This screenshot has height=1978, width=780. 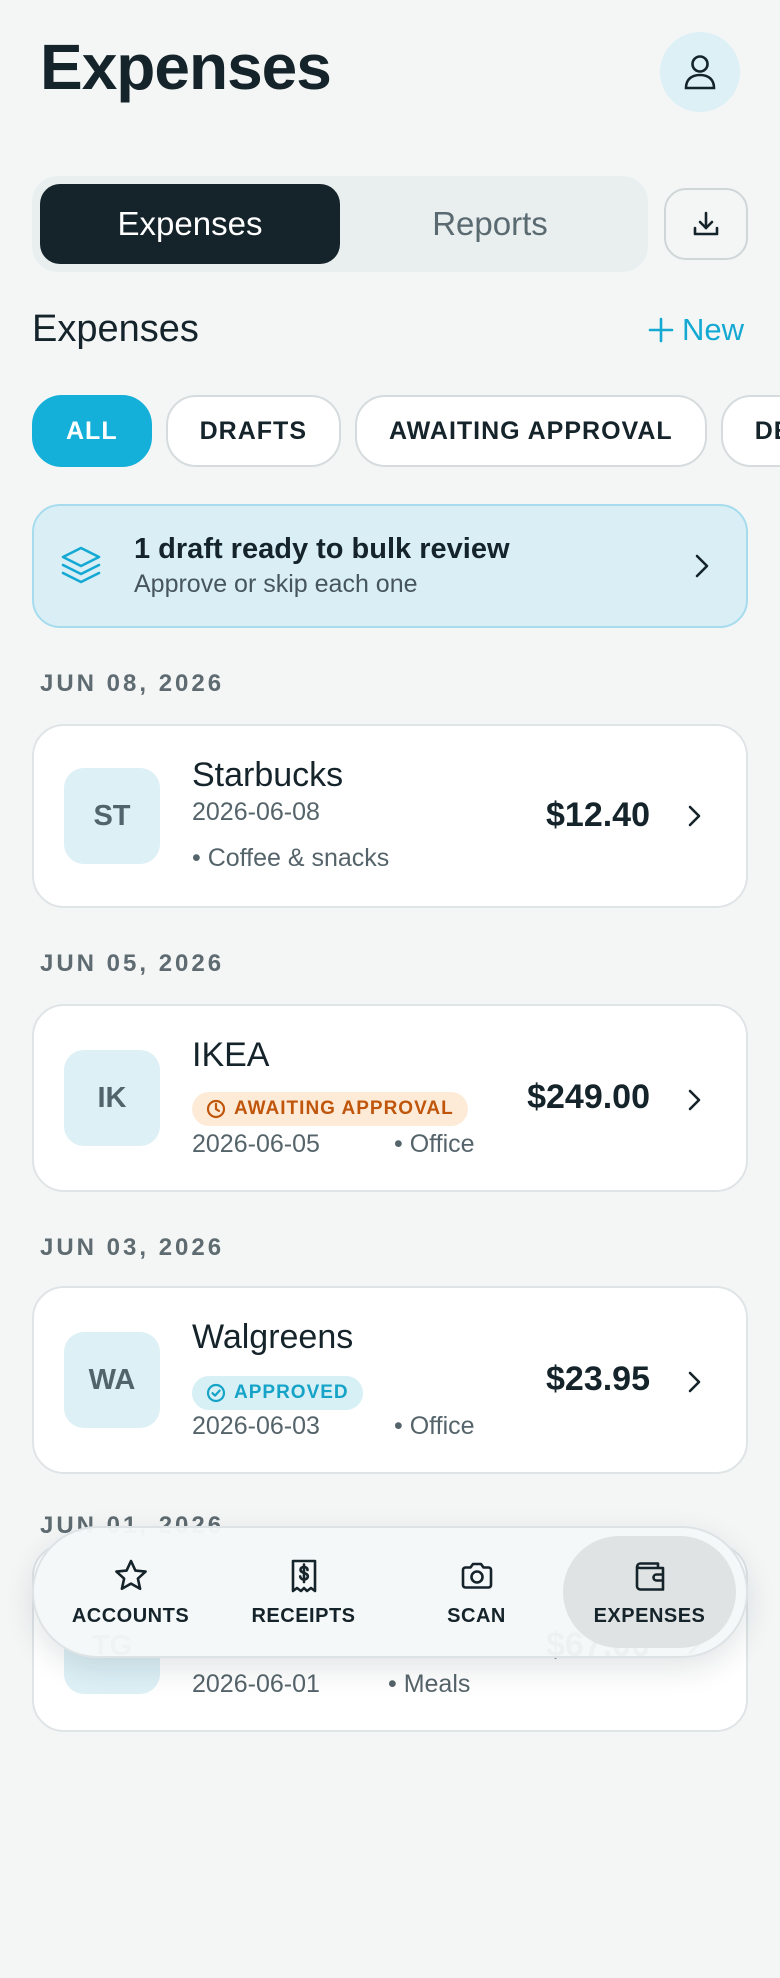 I want to click on filter-denied: DENIED, so click(x=750, y=431).